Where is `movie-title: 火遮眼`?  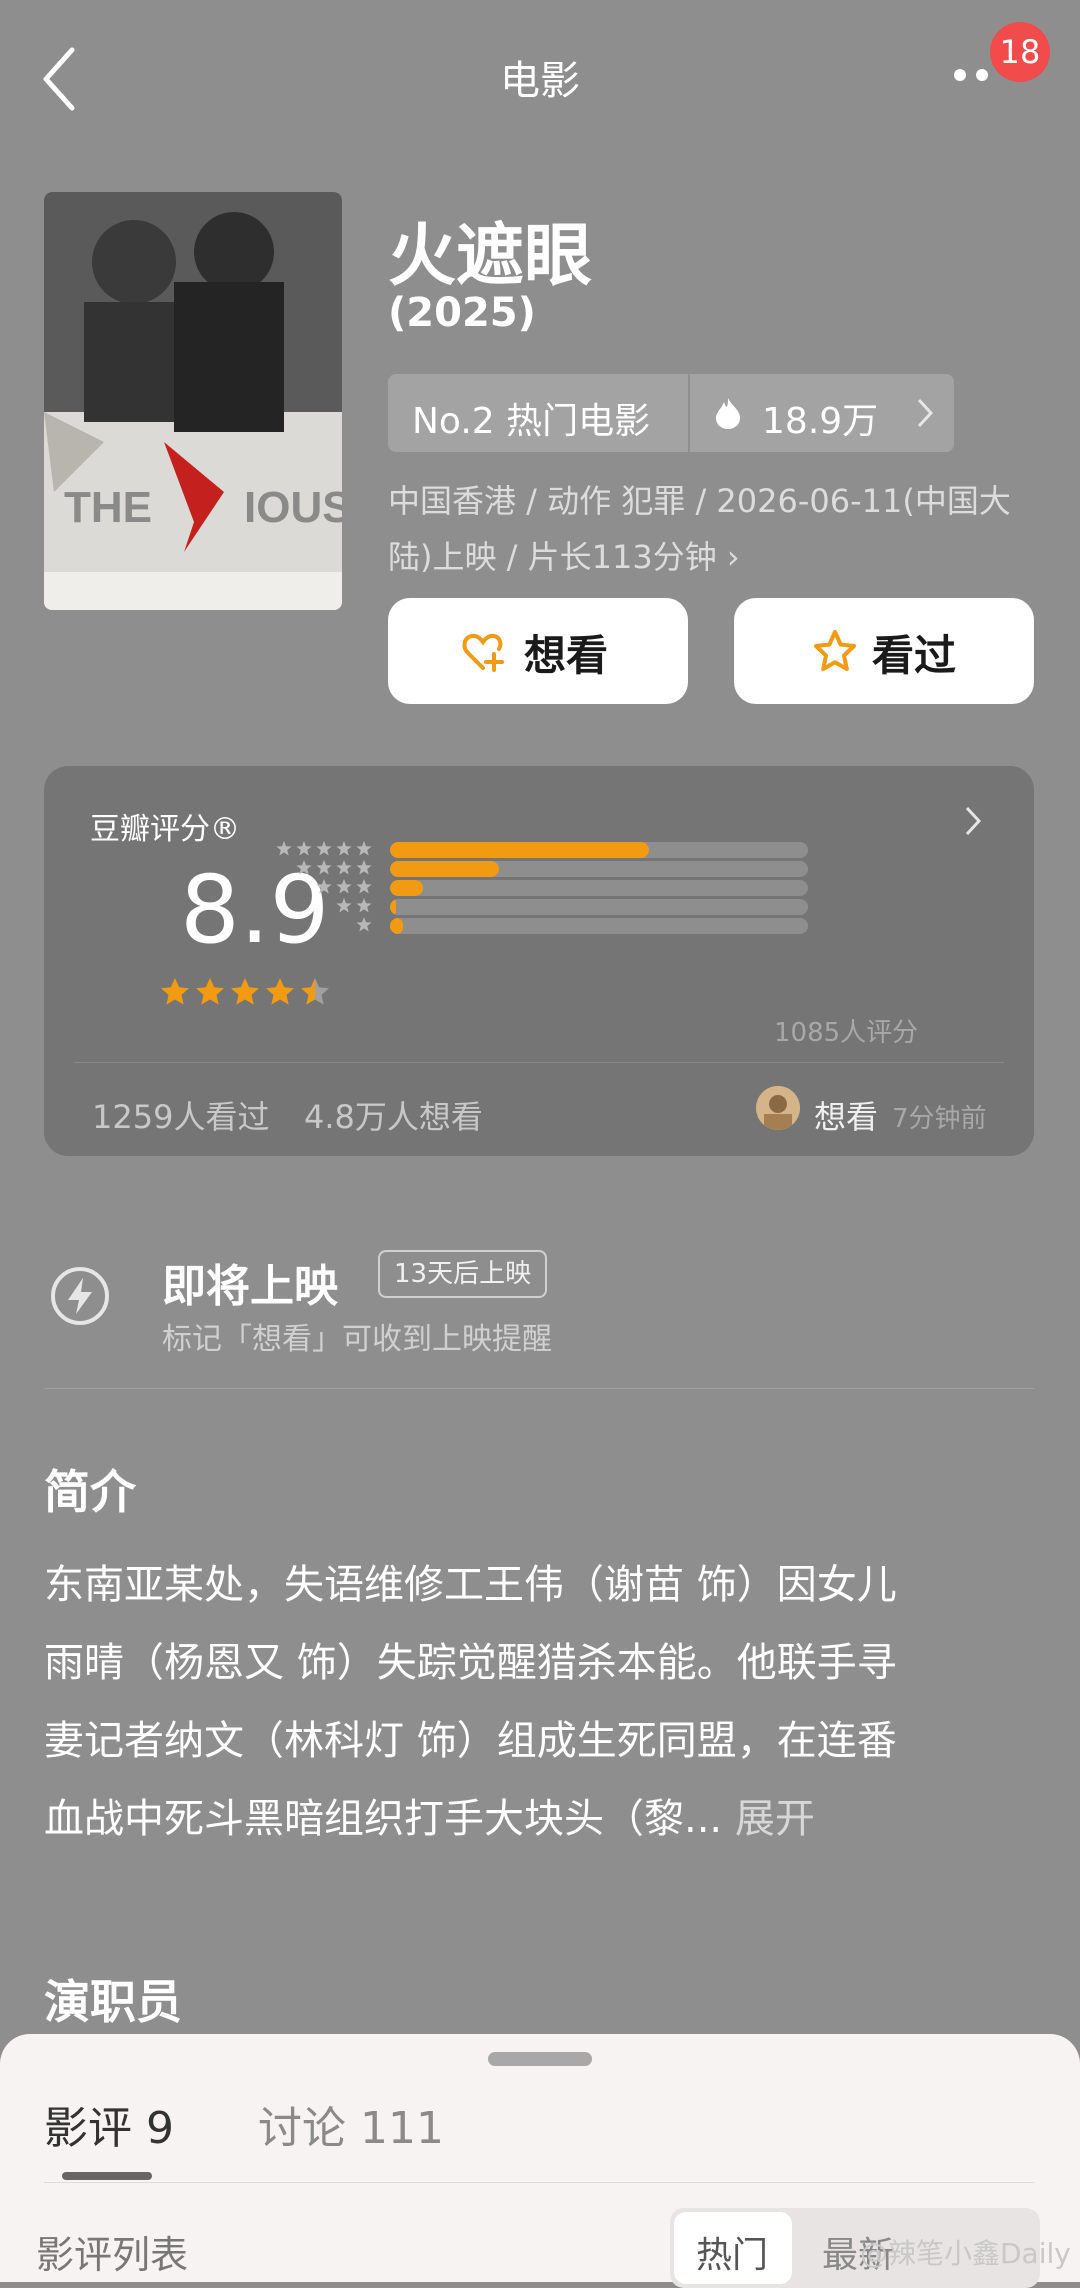 movie-title: 火遮眼 is located at coordinates (490, 256).